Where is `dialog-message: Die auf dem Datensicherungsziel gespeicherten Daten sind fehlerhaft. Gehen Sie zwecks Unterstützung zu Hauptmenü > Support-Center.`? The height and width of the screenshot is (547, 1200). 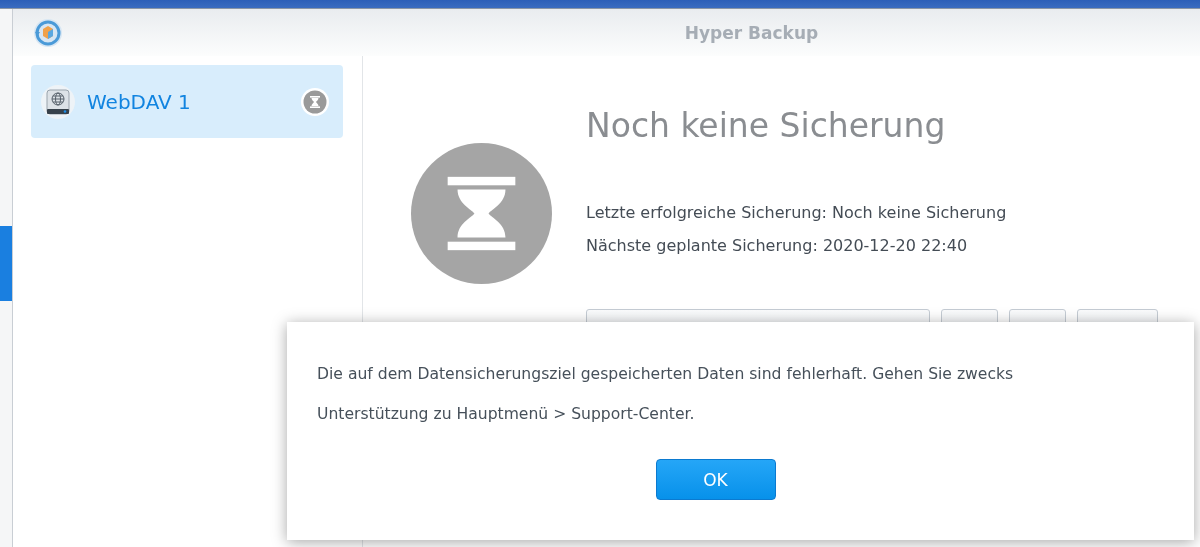
dialog-message: Die auf dem Datensicherungsziel gespeicherten Daten sind fehlerhaft. Gehen Sie zwecks Unterstützung zu Hauptmenü > Support-Center. is located at coordinates (666, 394).